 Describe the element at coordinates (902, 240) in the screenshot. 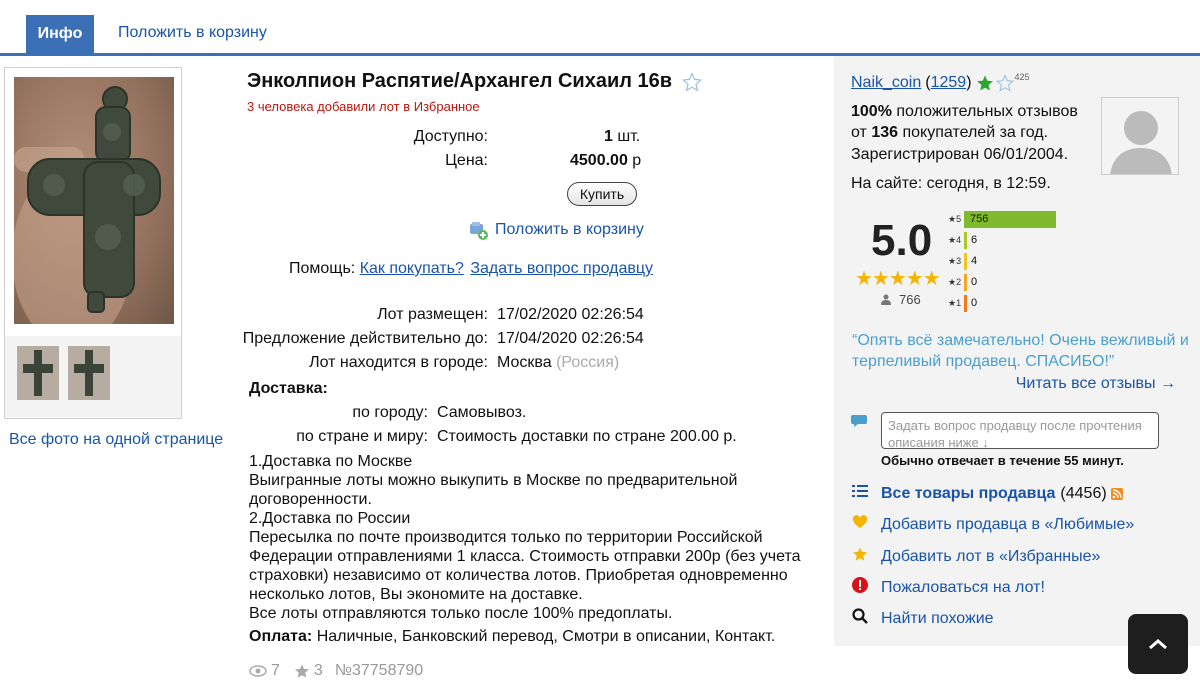

I see `rating-score: 5.0` at that location.